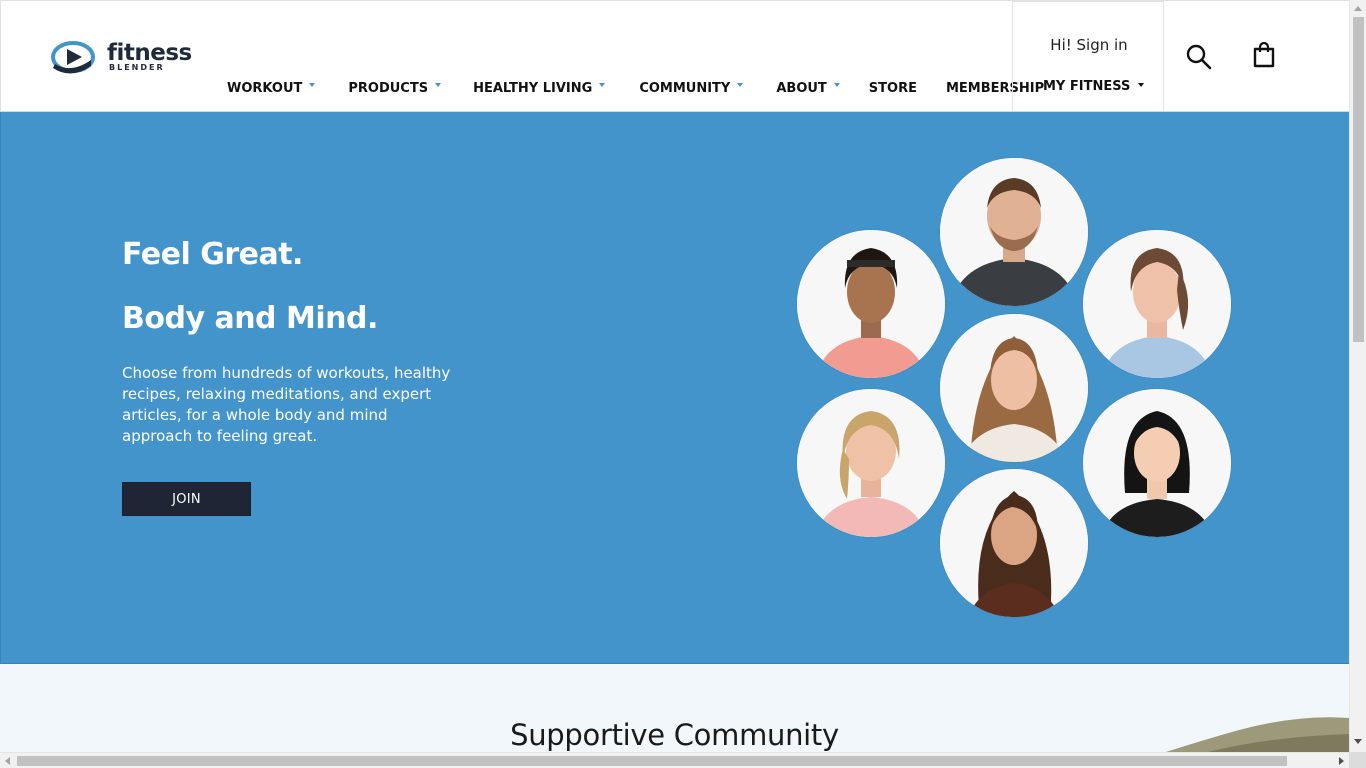 Image resolution: width=1366 pixels, height=768 pixels. I want to click on join-button: JOIN, so click(186, 499).